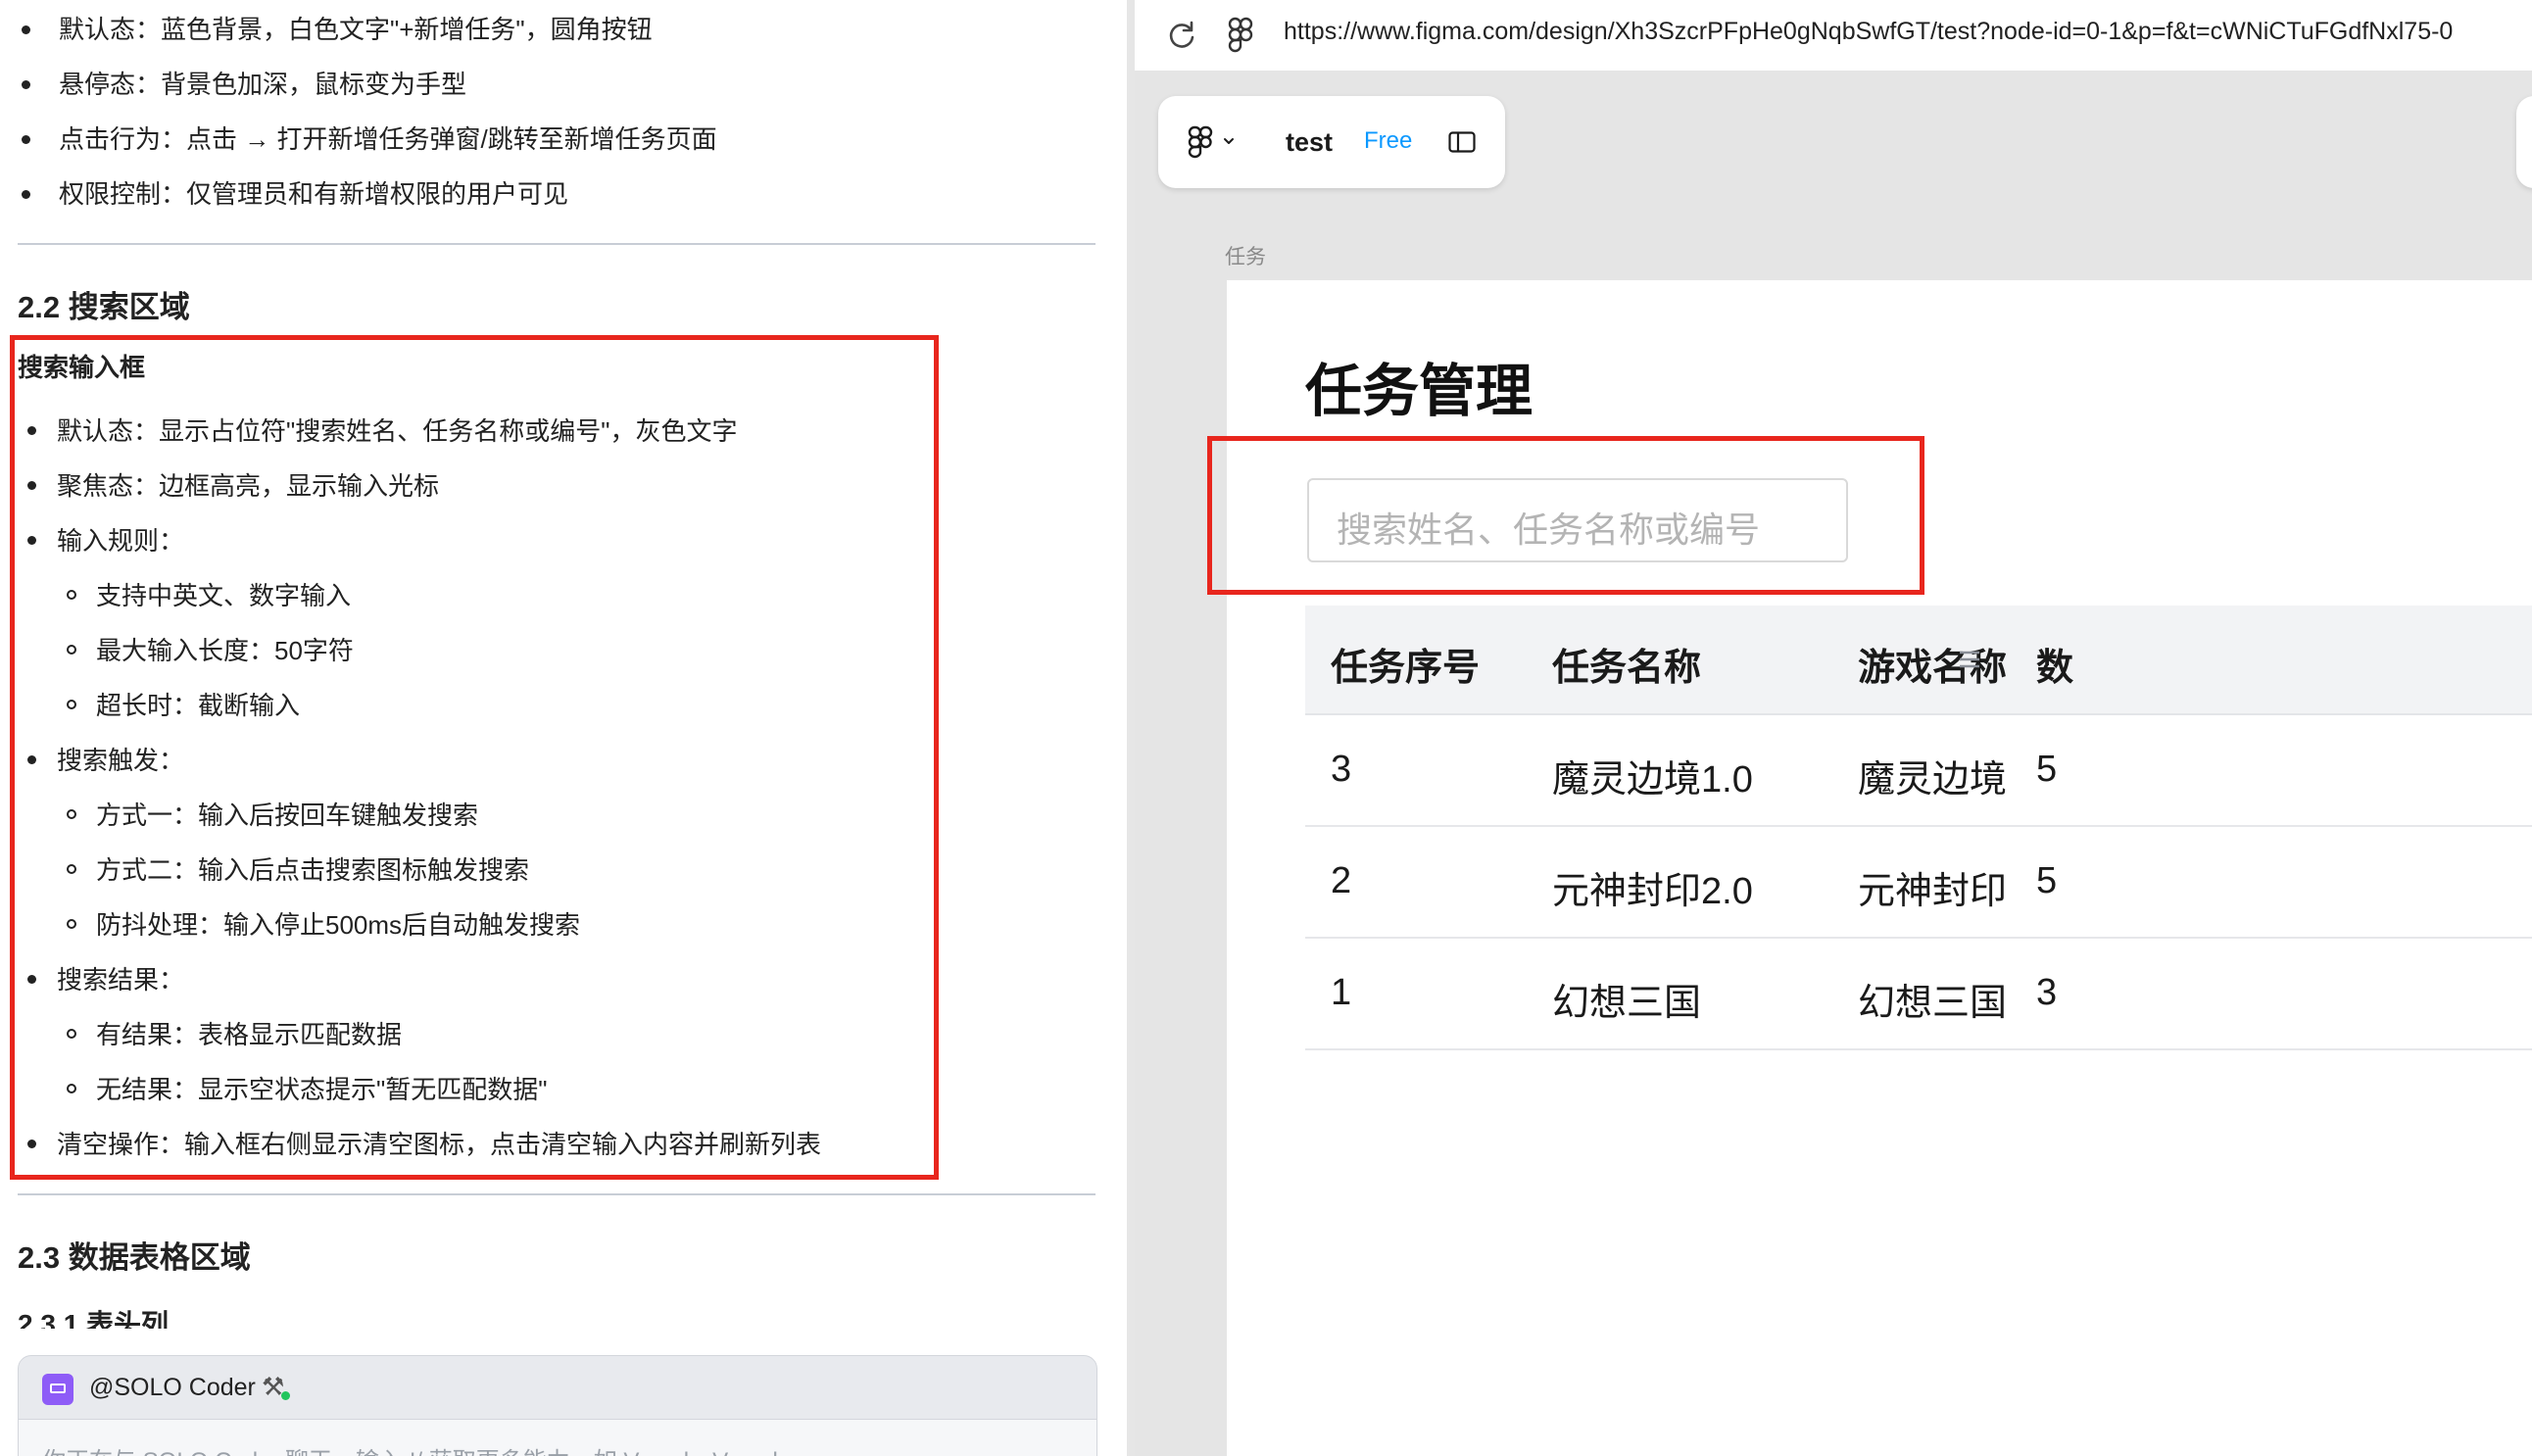  What do you see at coordinates (1341, 992) in the screenshot?
I see `cell-task-id: 1` at bounding box center [1341, 992].